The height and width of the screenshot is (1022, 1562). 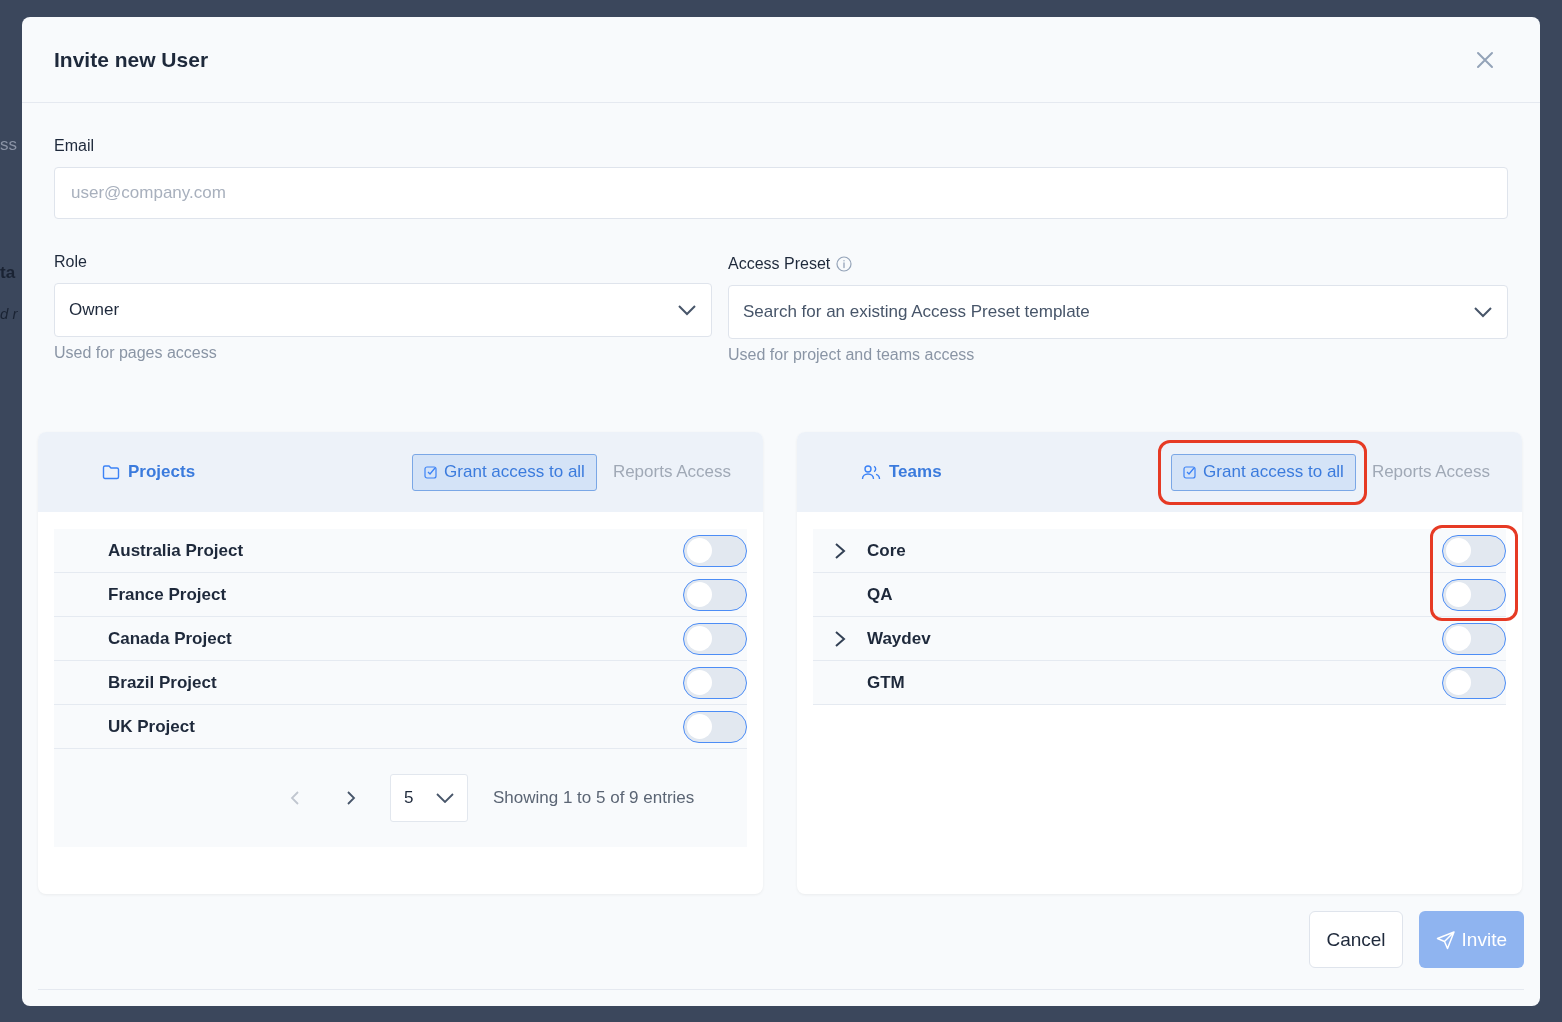 What do you see at coordinates (71, 262) in the screenshot?
I see `field-label: Role` at bounding box center [71, 262].